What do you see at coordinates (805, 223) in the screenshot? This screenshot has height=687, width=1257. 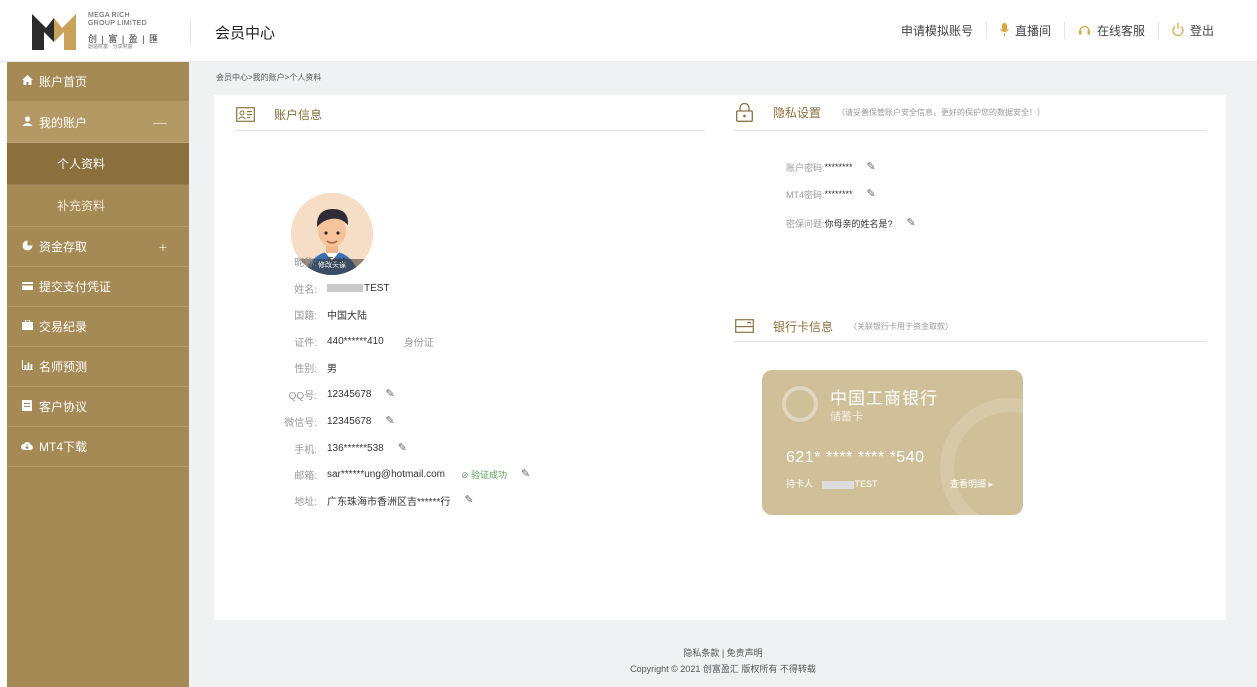 I see `security-question-label: 密保问题:` at bounding box center [805, 223].